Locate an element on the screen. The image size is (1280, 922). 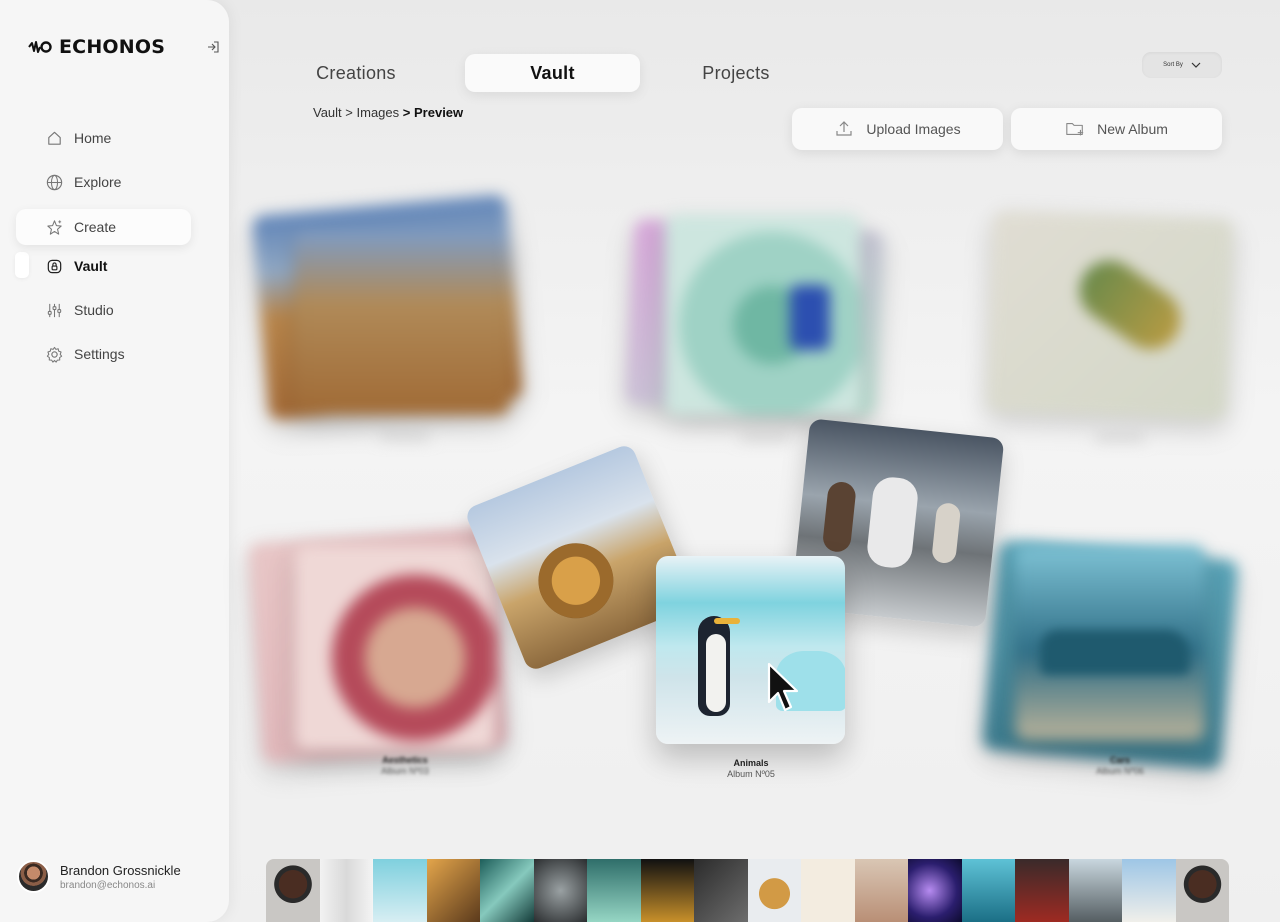
sidebar-item-studio: Studio is located at coordinates (103, 310).